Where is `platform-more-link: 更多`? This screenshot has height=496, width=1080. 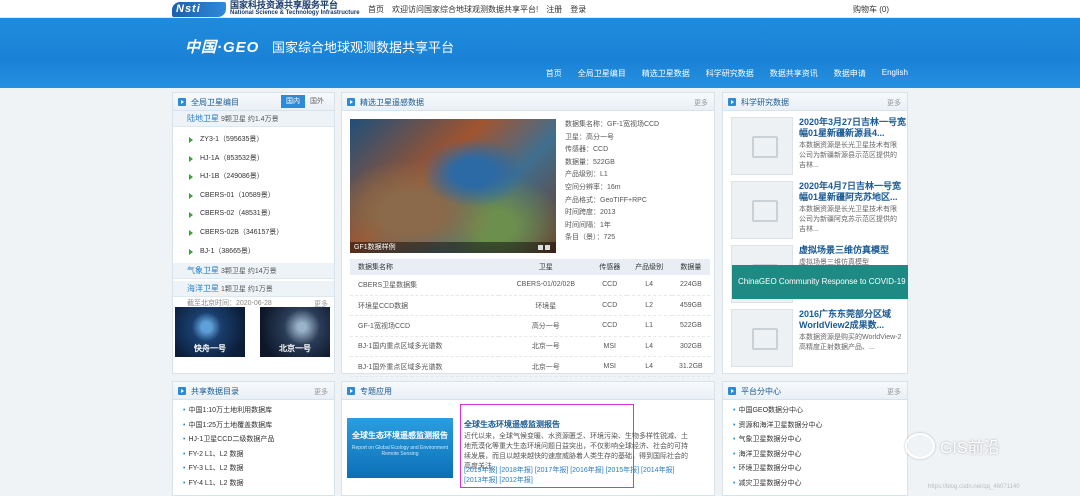 platform-more-link: 更多 is located at coordinates (894, 392).